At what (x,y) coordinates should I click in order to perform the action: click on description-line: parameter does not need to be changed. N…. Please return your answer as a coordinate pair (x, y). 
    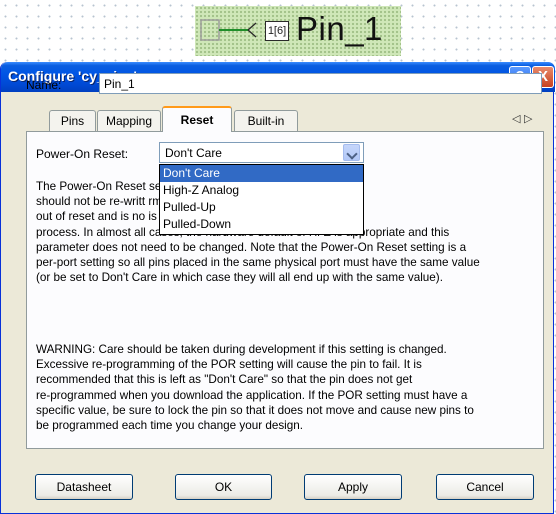
    Looking at the image, I should click on (251, 247).